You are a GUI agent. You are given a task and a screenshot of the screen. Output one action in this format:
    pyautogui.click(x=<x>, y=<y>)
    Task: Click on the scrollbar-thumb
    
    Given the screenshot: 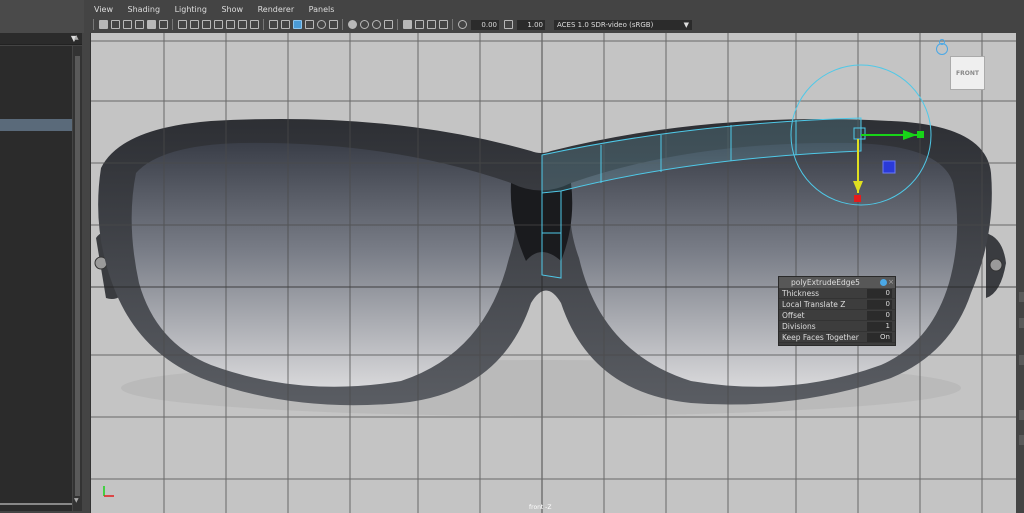 What is the action you would take?
    pyautogui.click(x=77, y=276)
    